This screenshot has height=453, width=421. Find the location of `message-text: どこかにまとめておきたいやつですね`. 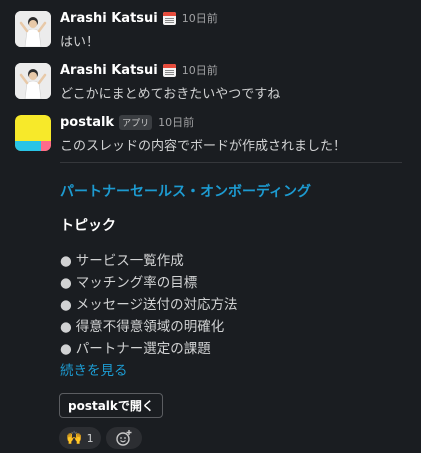

message-text: どこかにまとめておきたいやつですね is located at coordinates (170, 94).